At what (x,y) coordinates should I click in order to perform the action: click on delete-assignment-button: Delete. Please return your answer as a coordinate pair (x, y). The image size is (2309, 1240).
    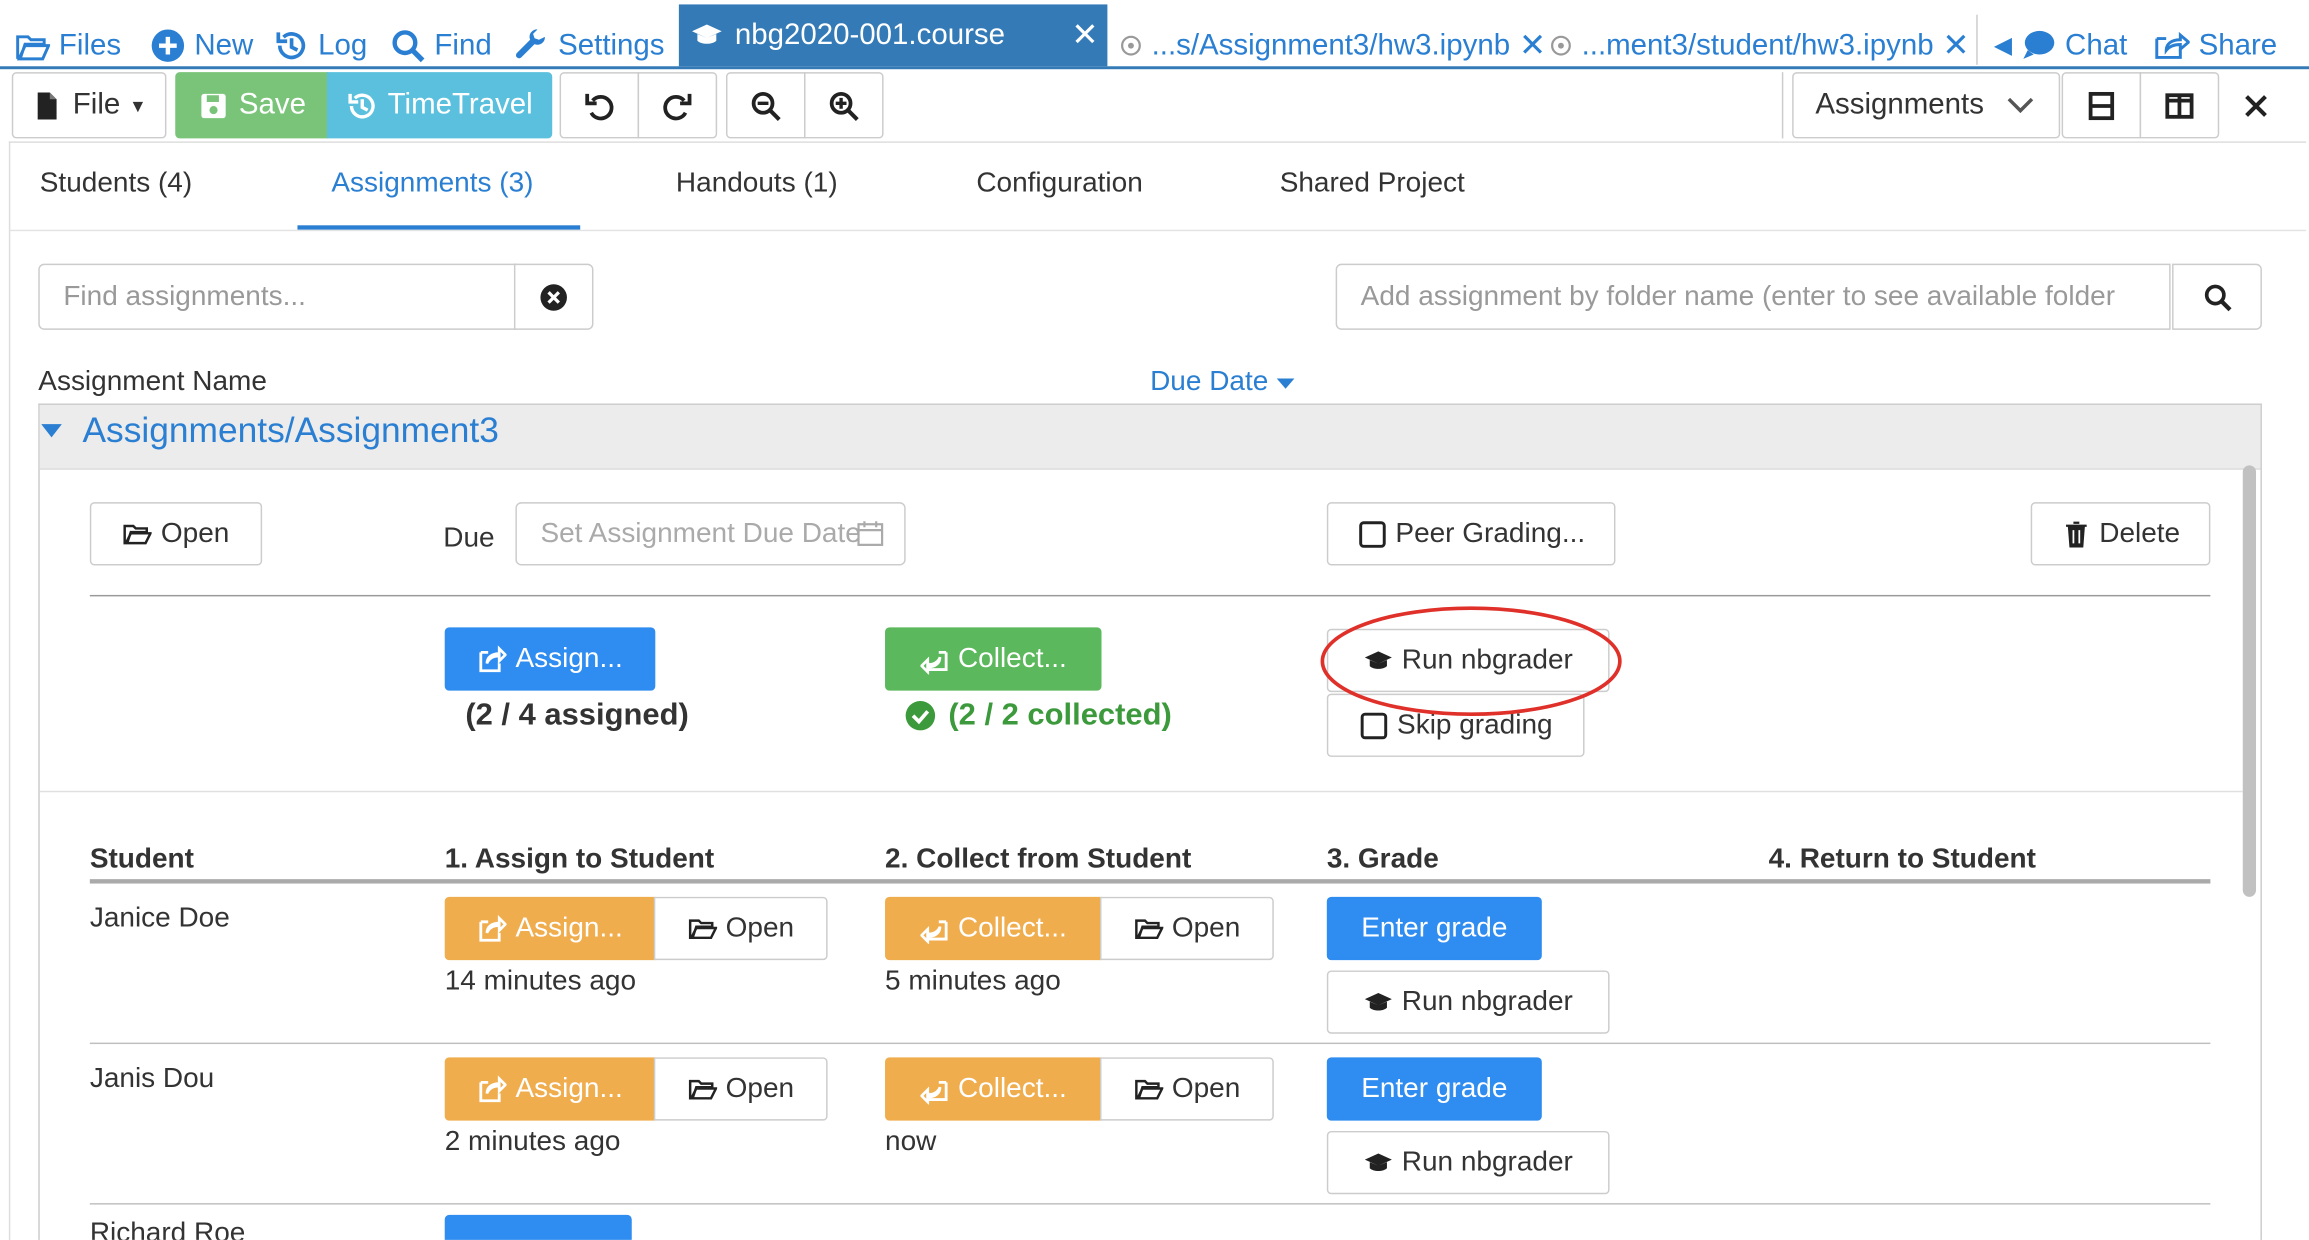
    Looking at the image, I should click on (2120, 534).